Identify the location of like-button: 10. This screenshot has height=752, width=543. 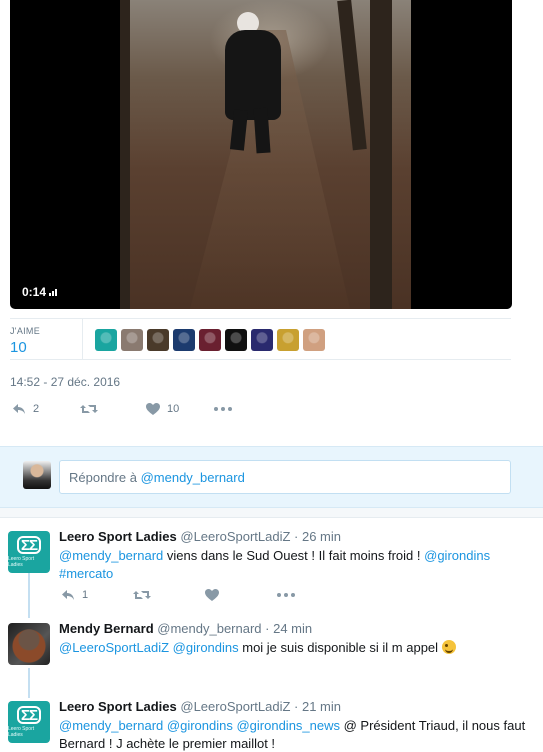
(180, 409).